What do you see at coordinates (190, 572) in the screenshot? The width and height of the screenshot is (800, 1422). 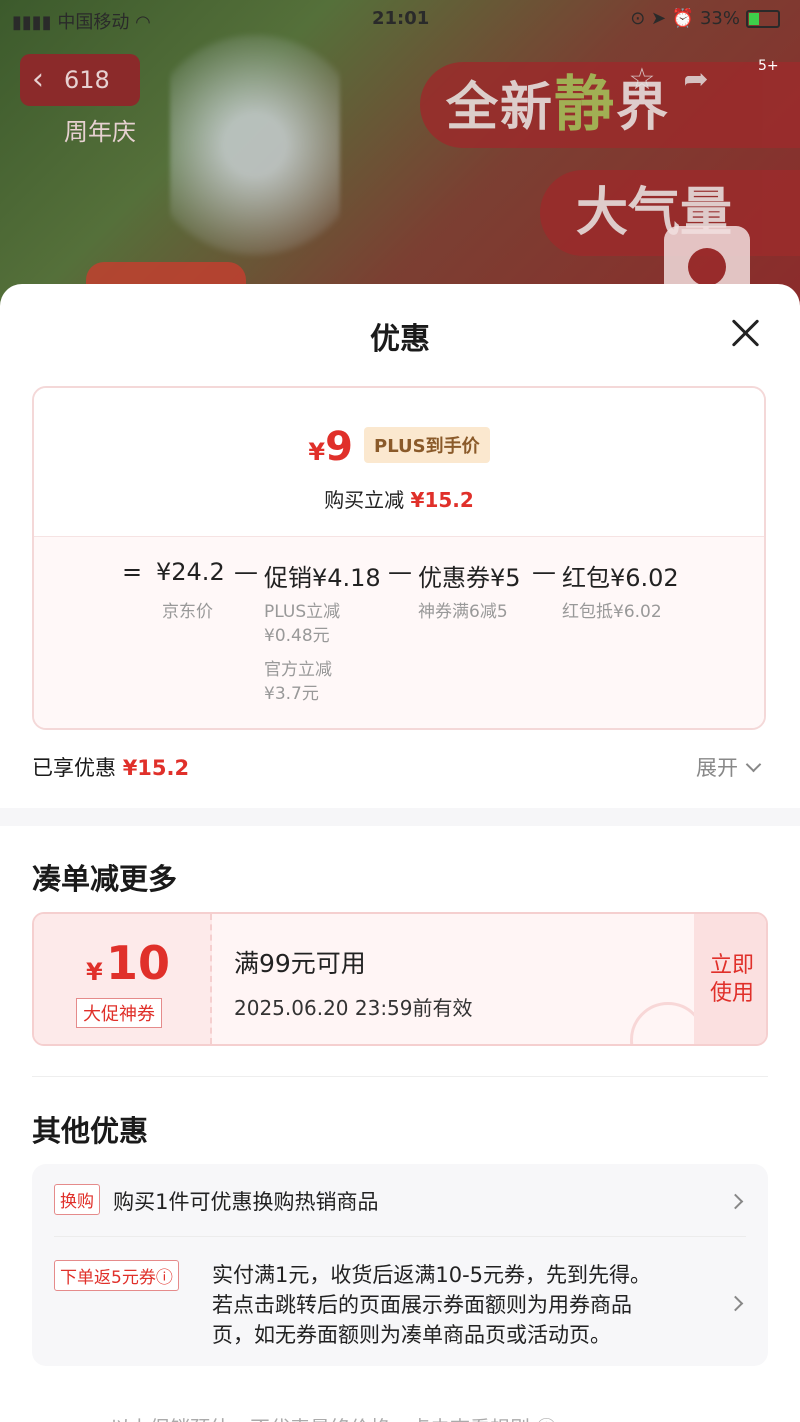 I see `calc-jd-price: ¥24.2` at bounding box center [190, 572].